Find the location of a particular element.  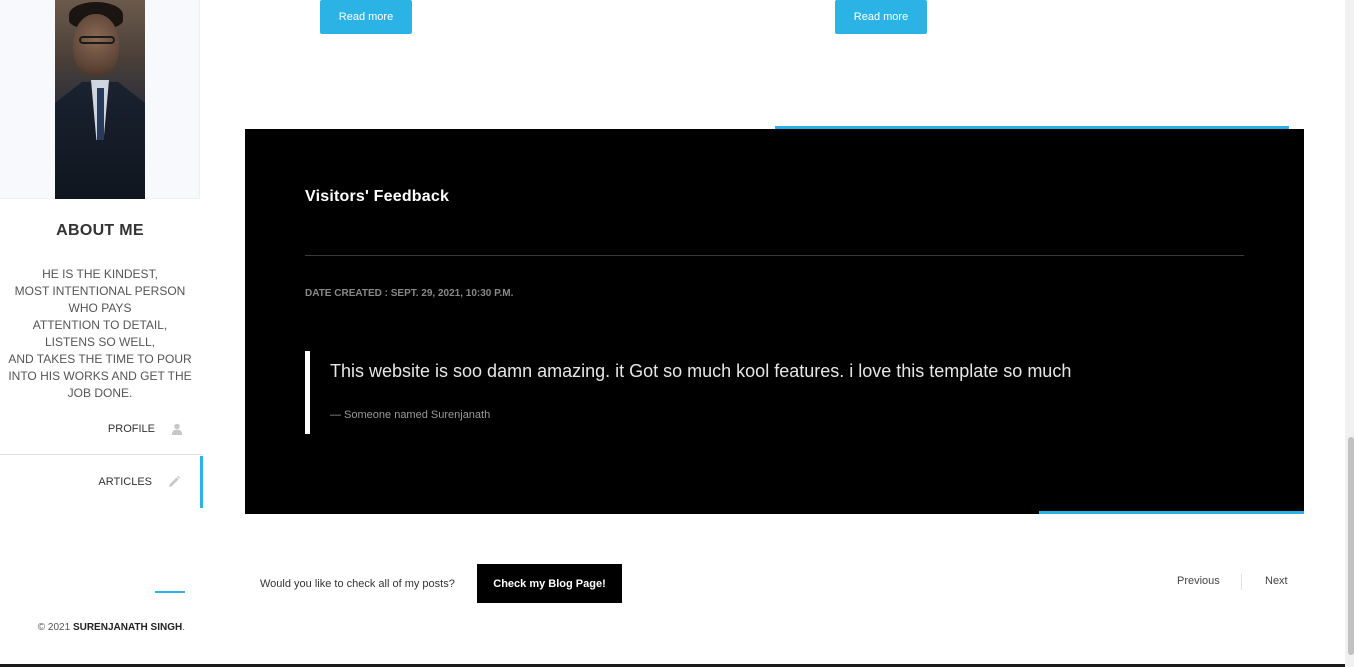

blog-page-button: Check my Blog Page! is located at coordinates (549, 583).